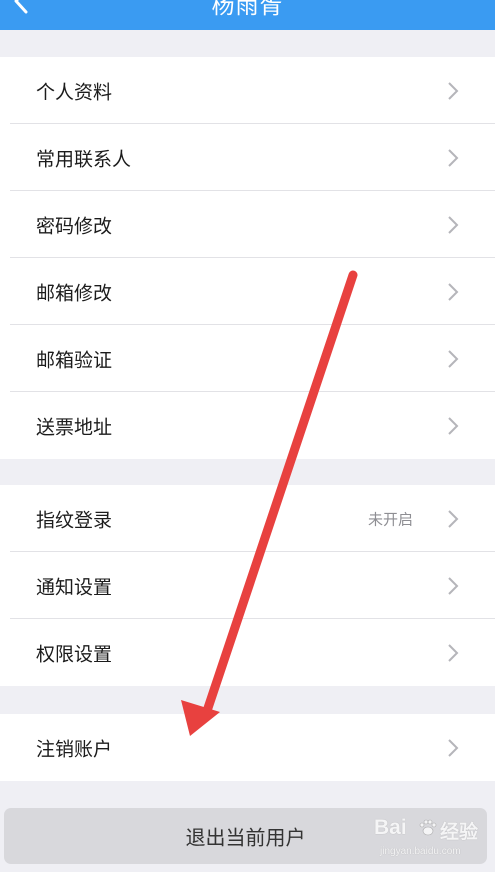 The width and height of the screenshot is (495, 872). Describe the element at coordinates (74, 654) in the screenshot. I see `menu-item-label: 权限设置` at that location.